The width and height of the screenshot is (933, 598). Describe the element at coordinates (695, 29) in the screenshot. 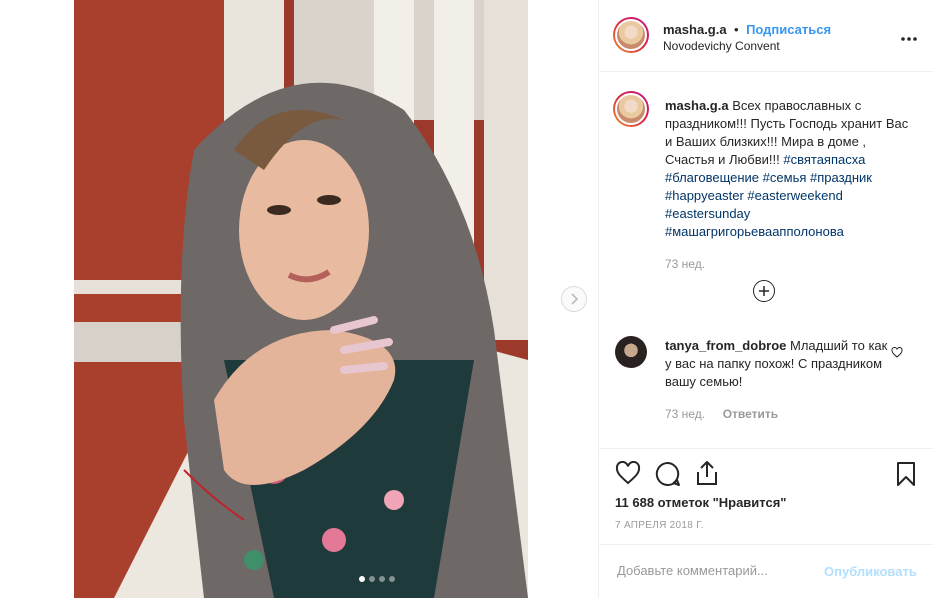

I see `author-username: masha.g.a` at that location.